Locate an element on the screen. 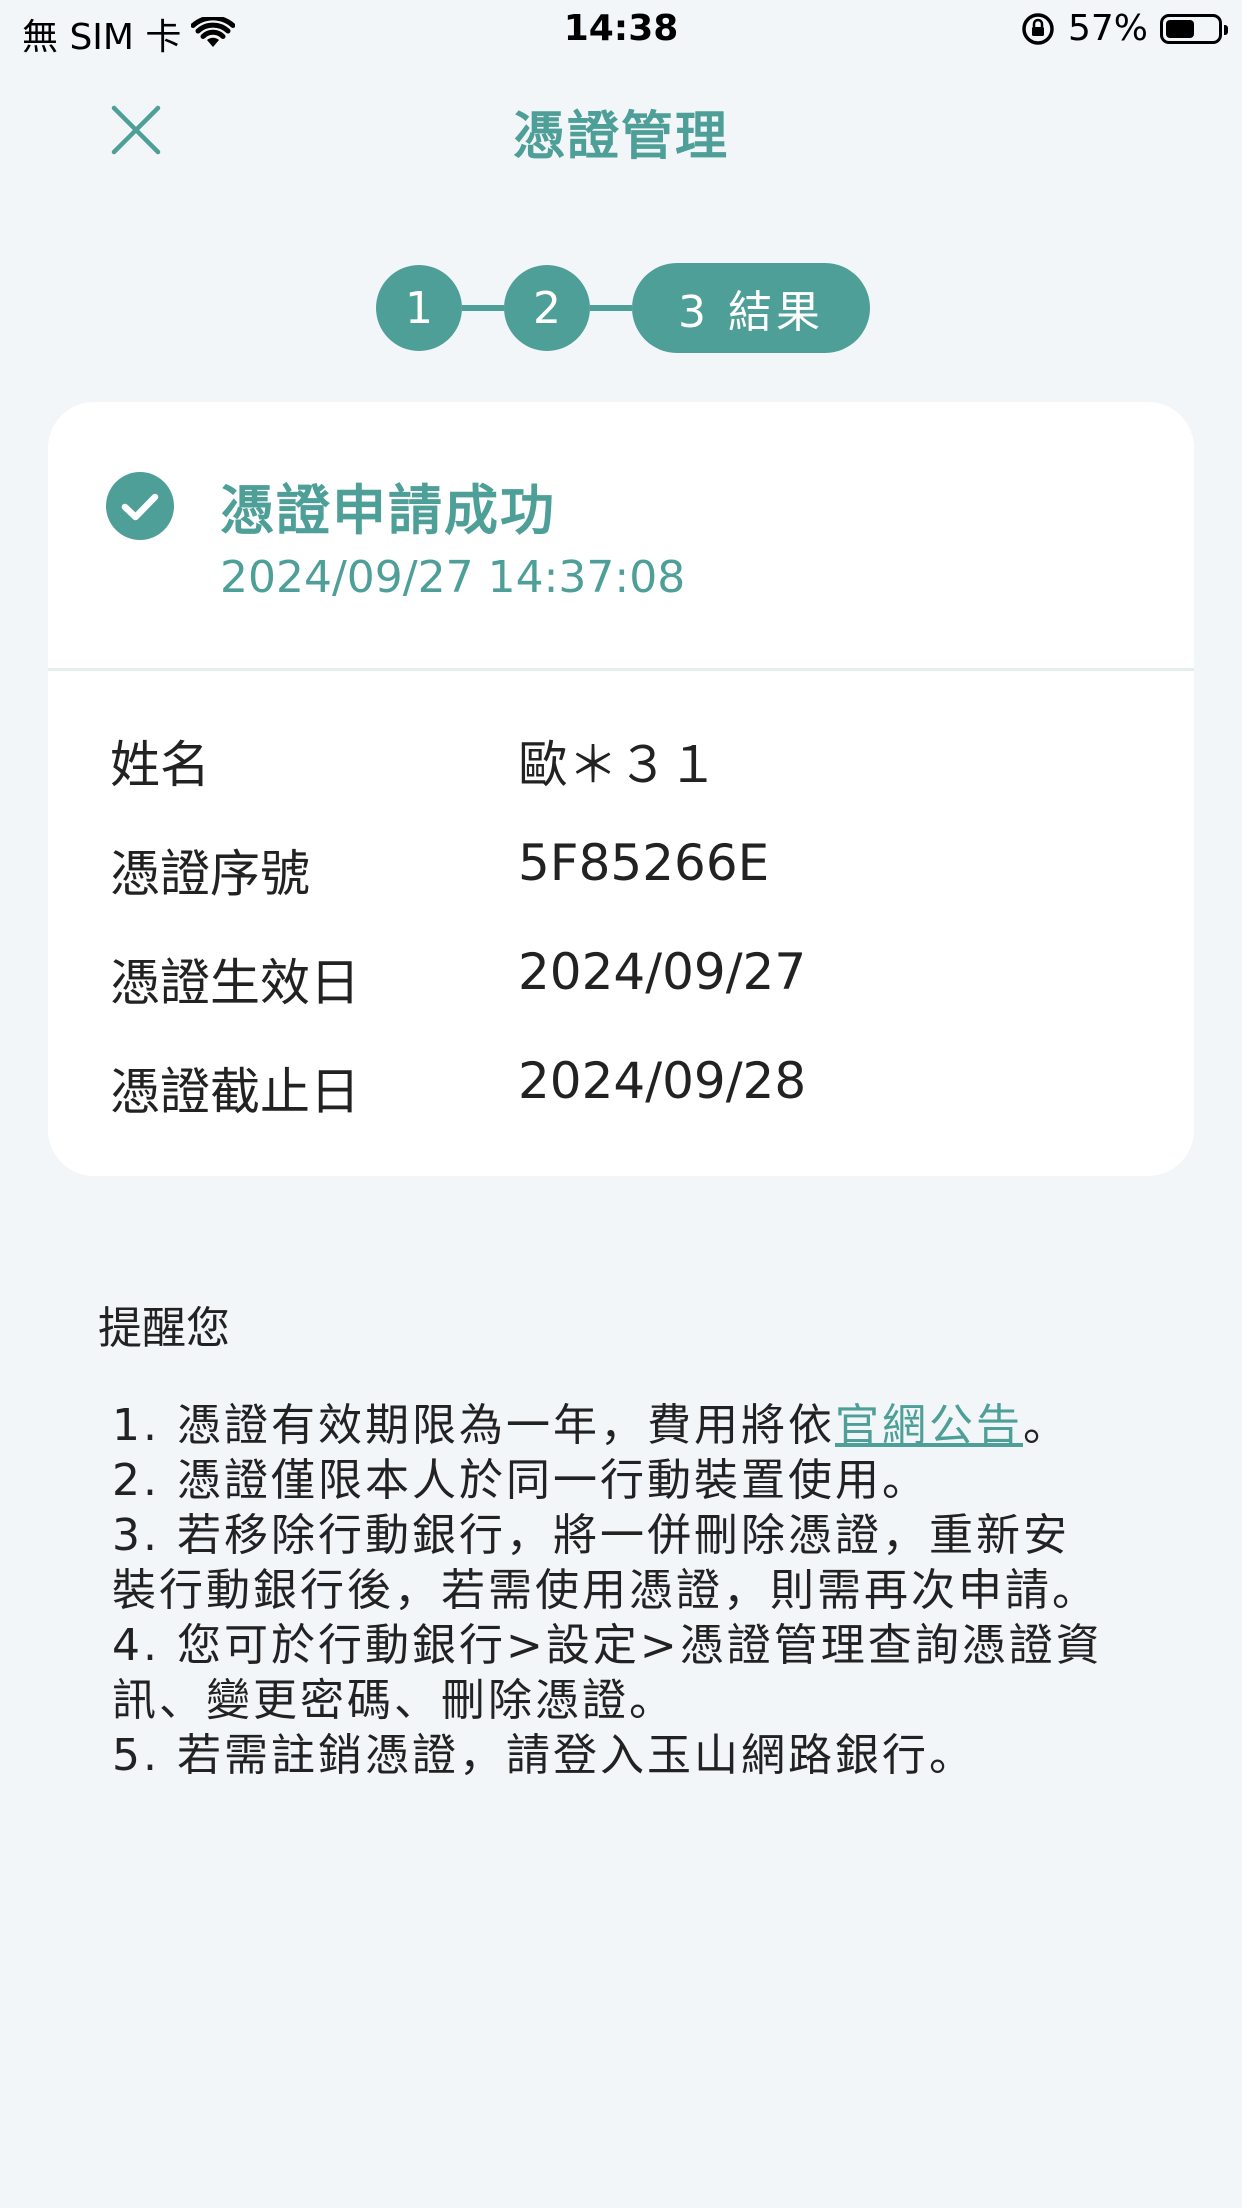 The height and width of the screenshot is (2208, 1242). detail-value: 2024/09/27 is located at coordinates (662, 972).